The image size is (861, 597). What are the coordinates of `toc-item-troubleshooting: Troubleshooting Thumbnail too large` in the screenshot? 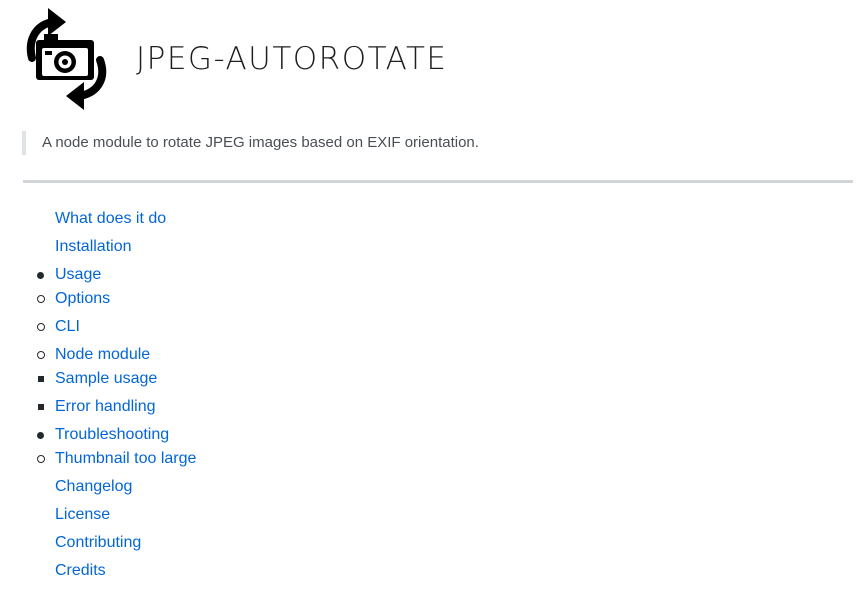 It's located at (430, 447).